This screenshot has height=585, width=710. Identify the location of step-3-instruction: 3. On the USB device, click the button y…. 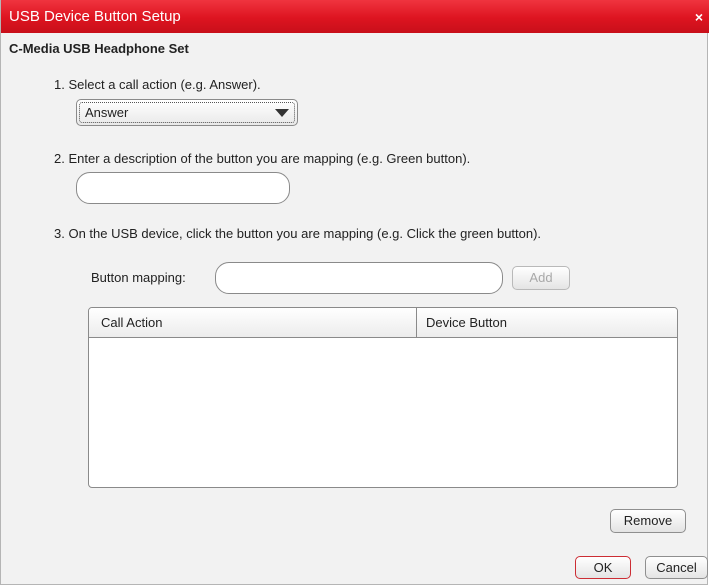
(298, 233).